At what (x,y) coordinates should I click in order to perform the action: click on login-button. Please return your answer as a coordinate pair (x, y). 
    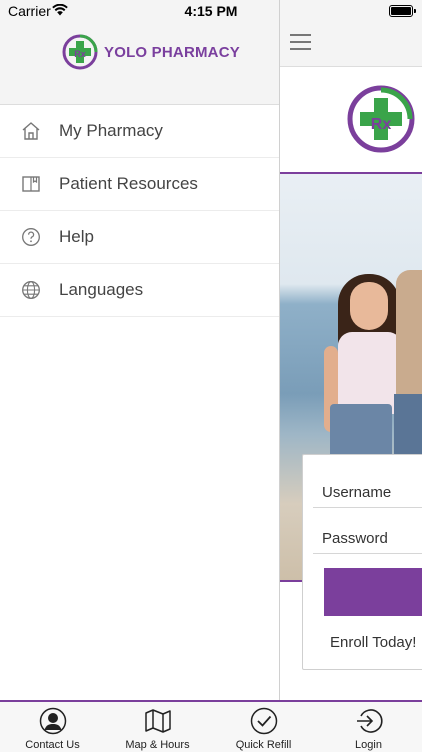
    Looking at the image, I should click on (373, 592).